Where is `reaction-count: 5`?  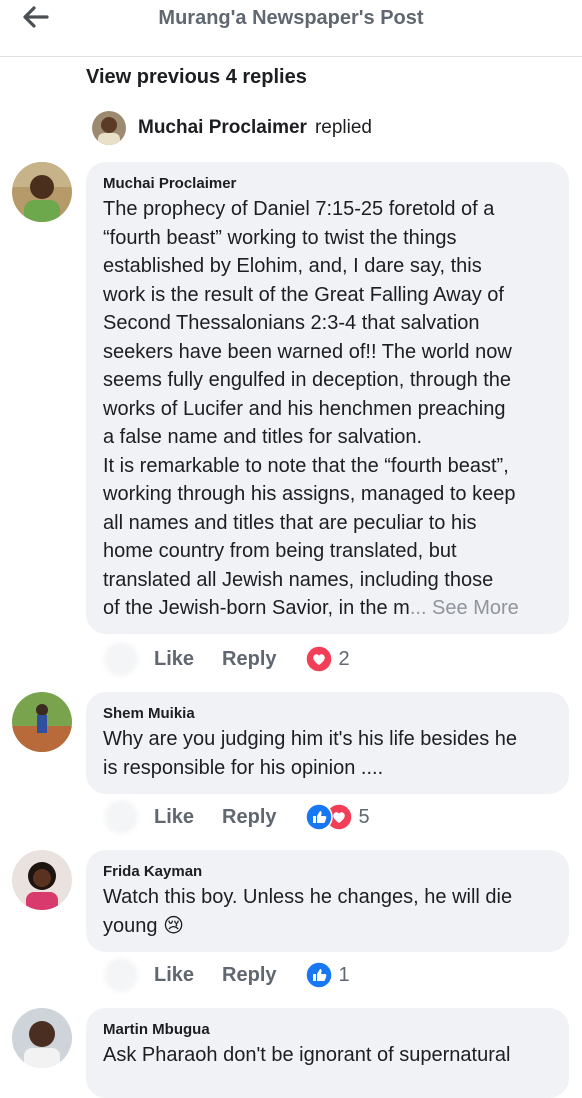
reaction-count: 5 is located at coordinates (364, 816).